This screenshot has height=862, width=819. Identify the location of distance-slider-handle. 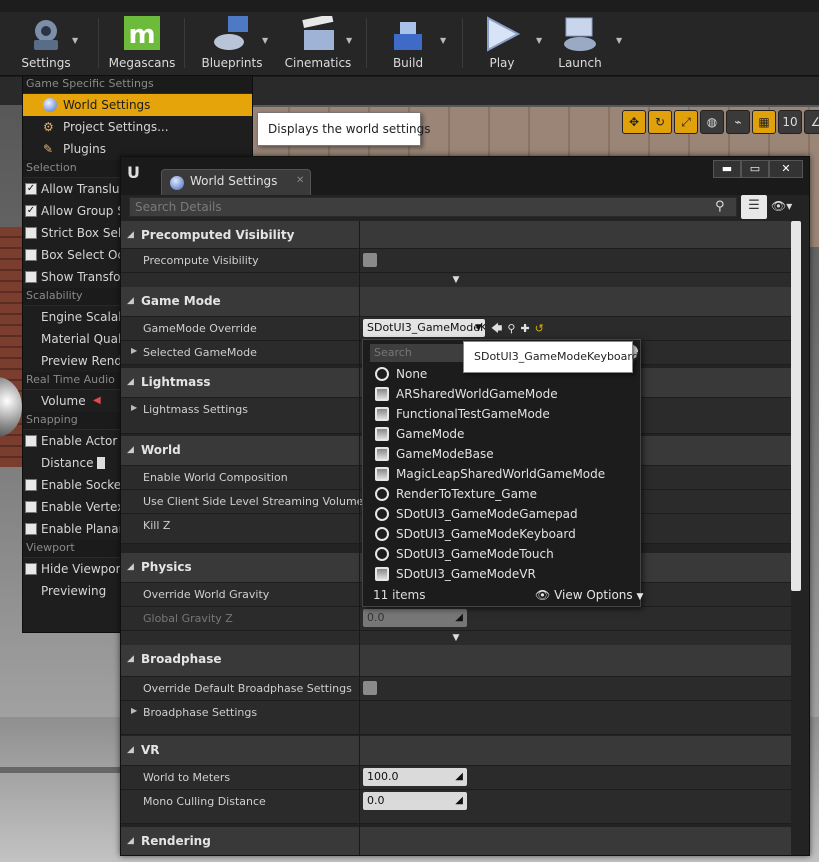
(101, 463).